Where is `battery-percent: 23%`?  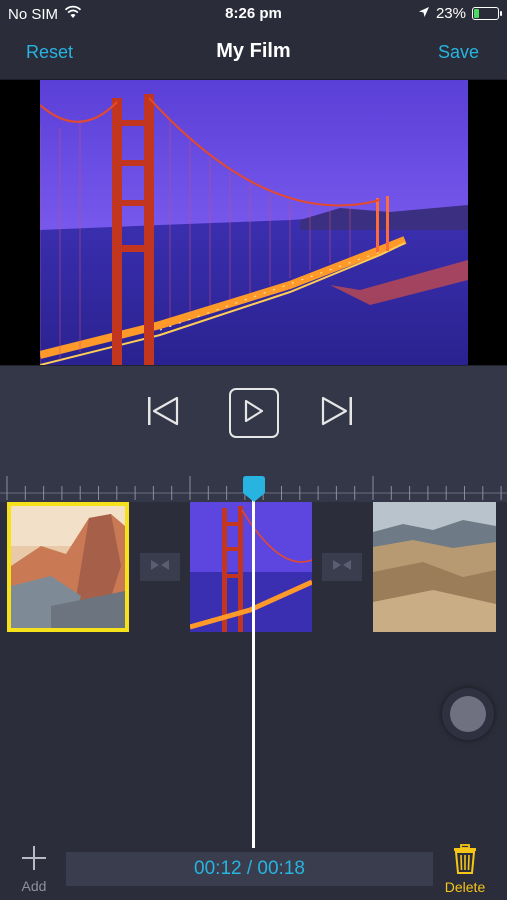 battery-percent: 23% is located at coordinates (450, 13).